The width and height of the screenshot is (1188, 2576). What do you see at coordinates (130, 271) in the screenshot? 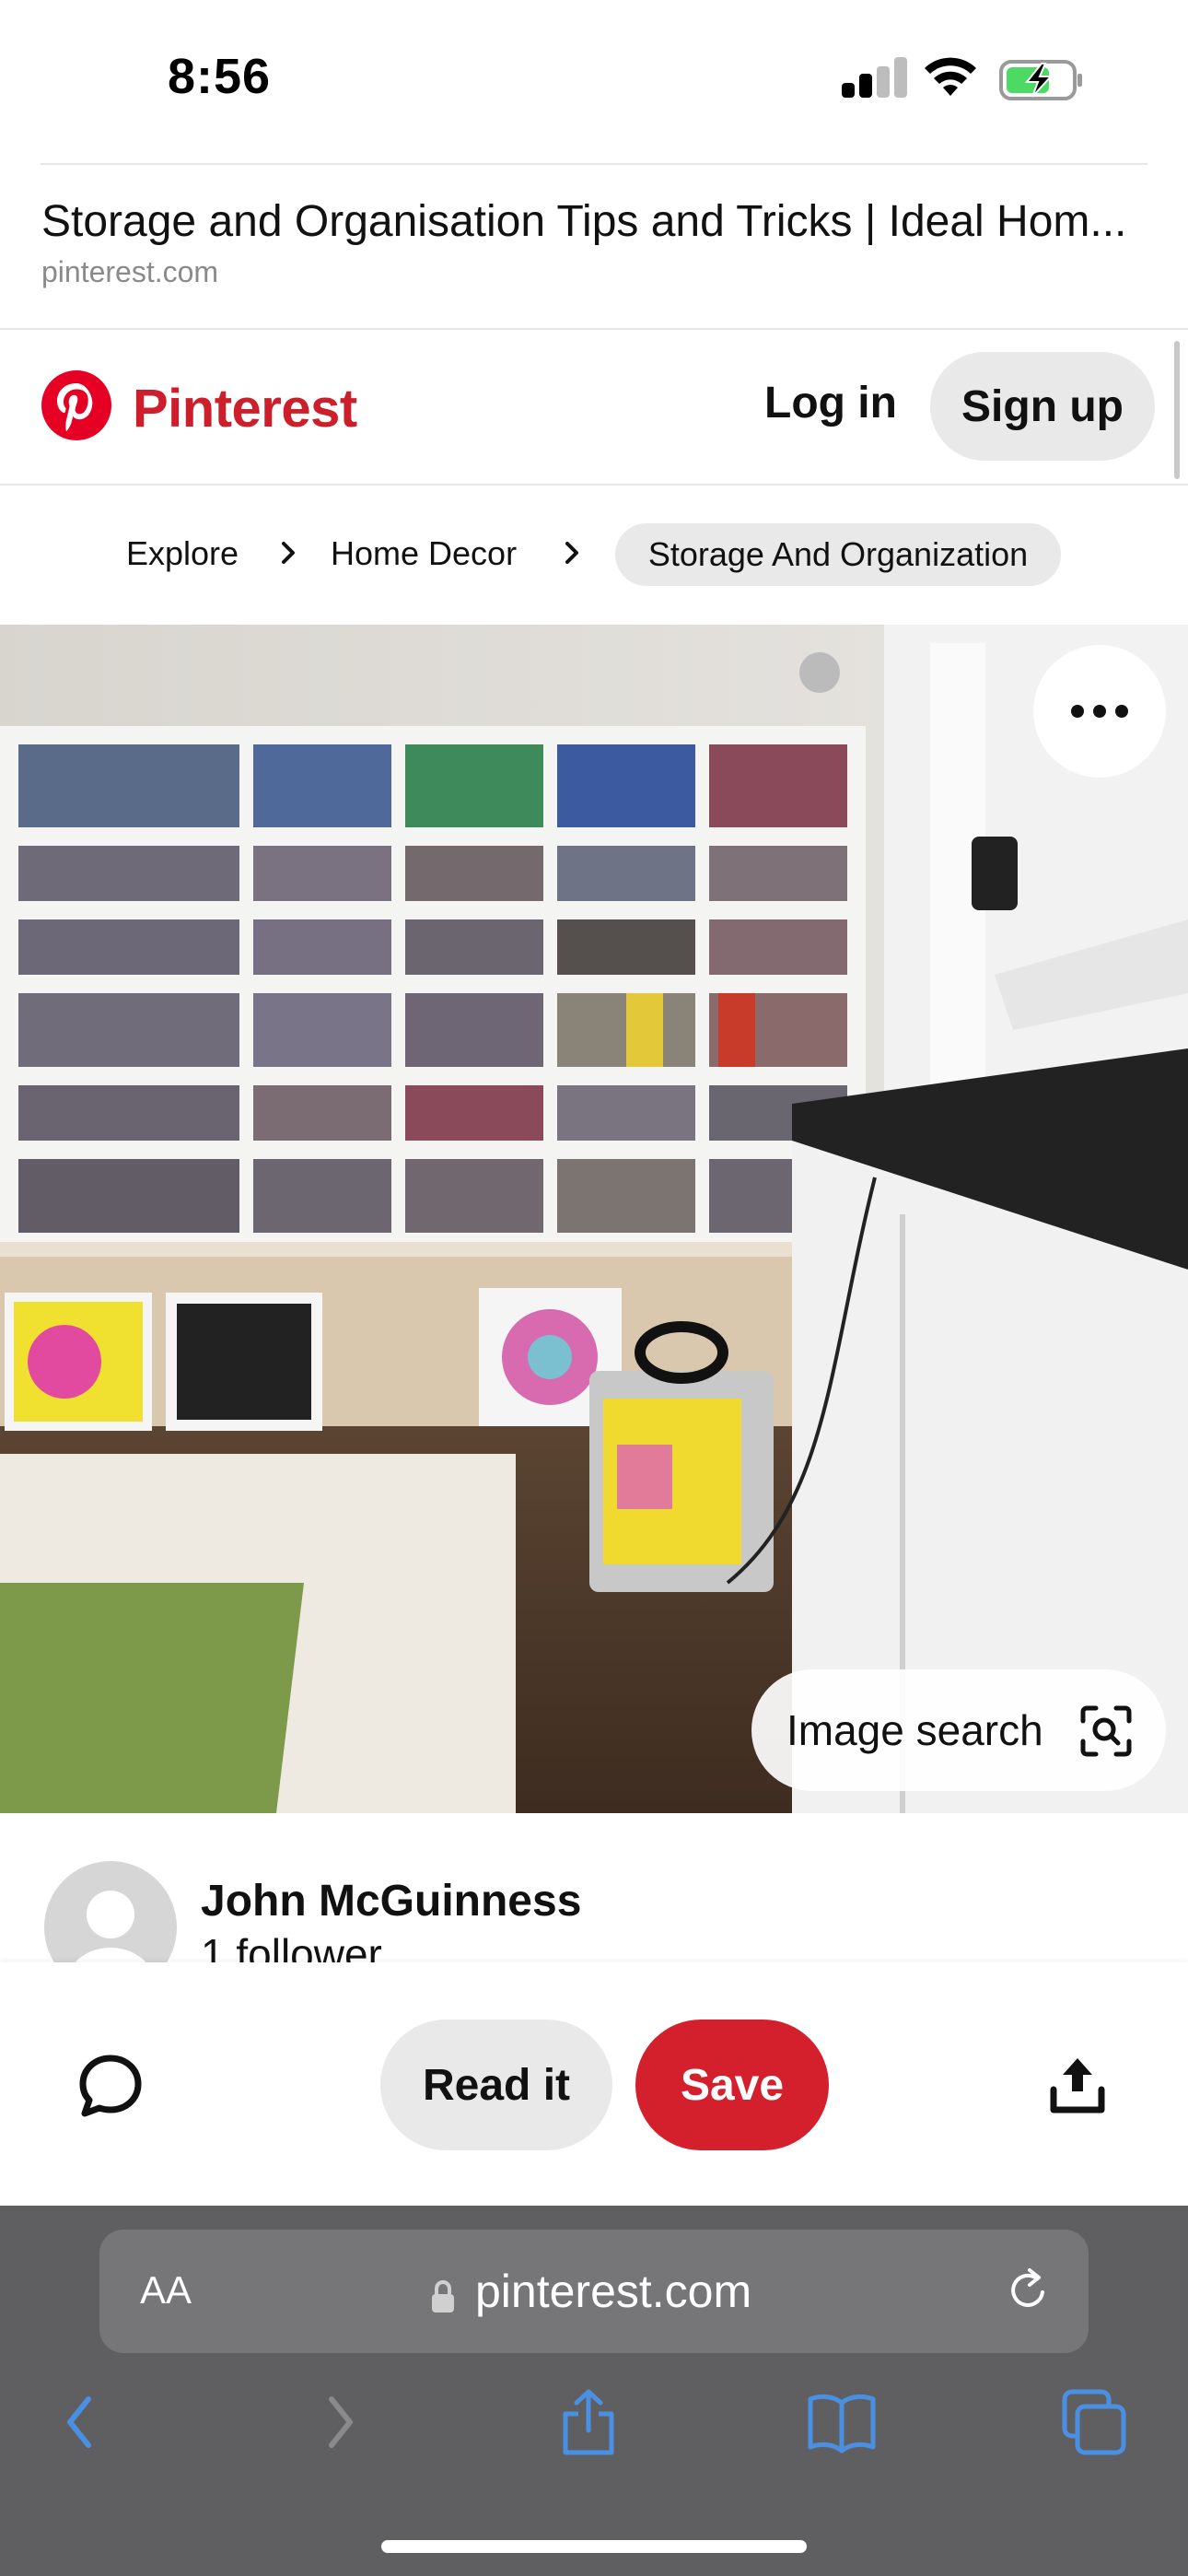
I see `page-domain: pinterest.com` at bounding box center [130, 271].